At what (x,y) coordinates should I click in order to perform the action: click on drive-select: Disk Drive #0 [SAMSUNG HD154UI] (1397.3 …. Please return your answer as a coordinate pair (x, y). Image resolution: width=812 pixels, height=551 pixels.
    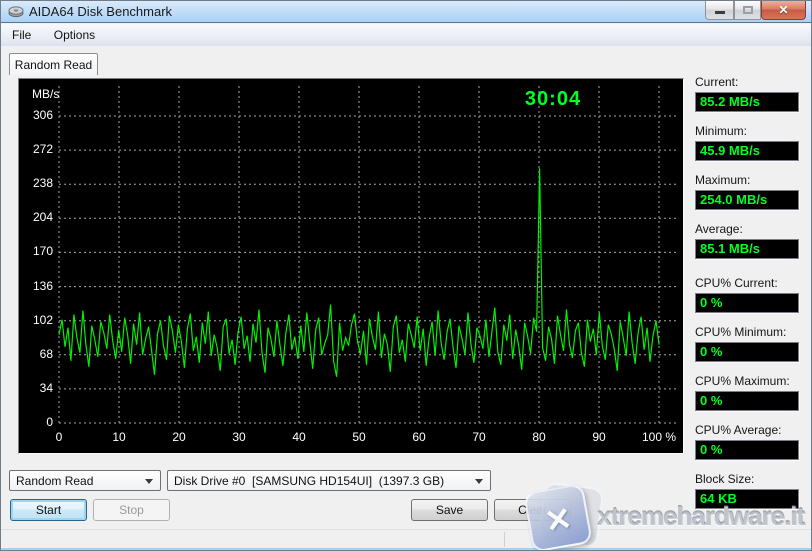
    Looking at the image, I should click on (329, 480).